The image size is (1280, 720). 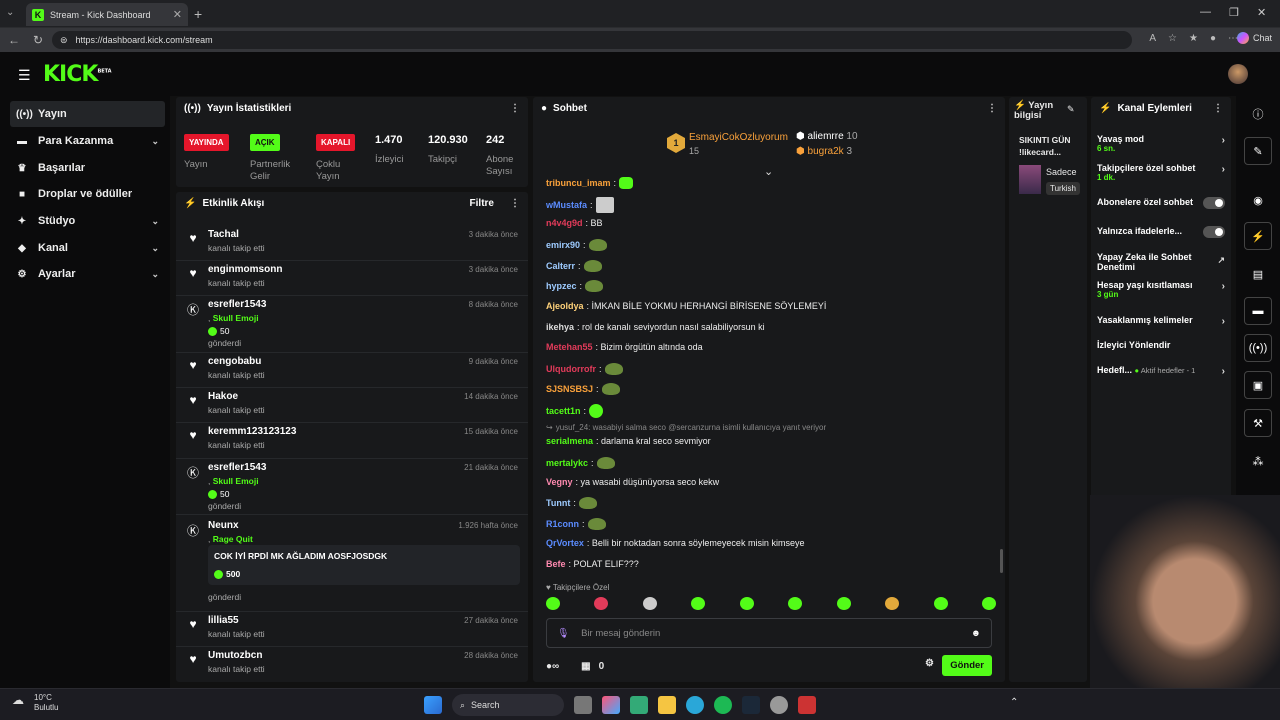 I want to click on followers-only-setting: Takipçilere özel sohbet 1 dk. ›, so click(x=1161, y=173).